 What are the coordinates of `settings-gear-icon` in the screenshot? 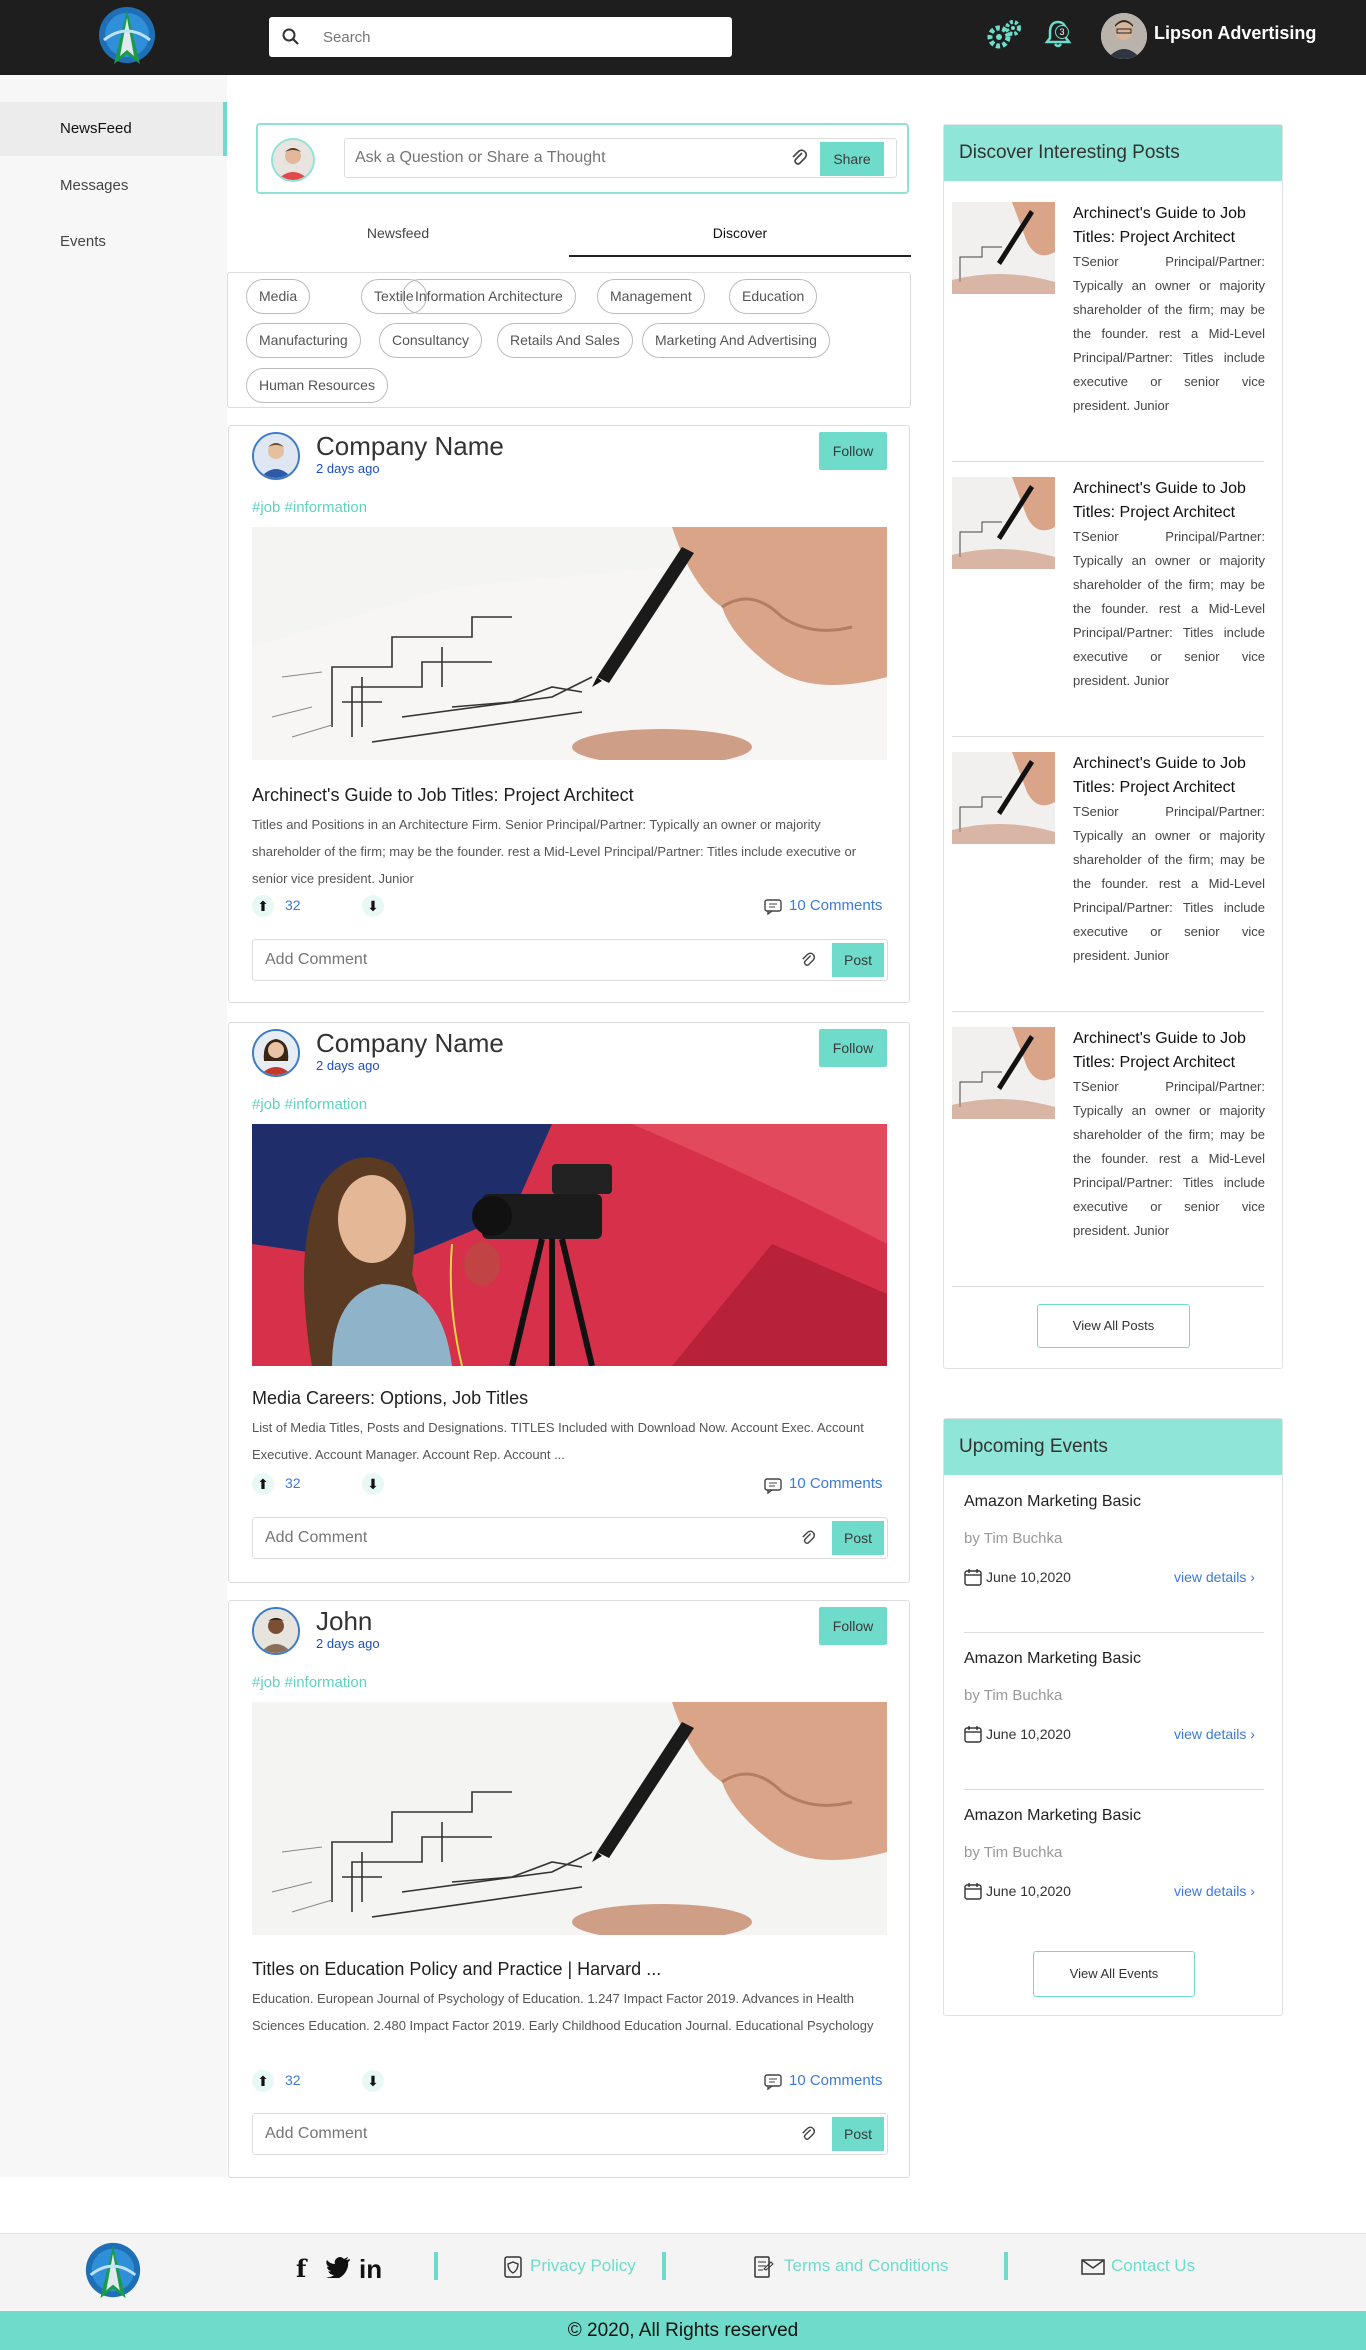 It's located at (1004, 35).